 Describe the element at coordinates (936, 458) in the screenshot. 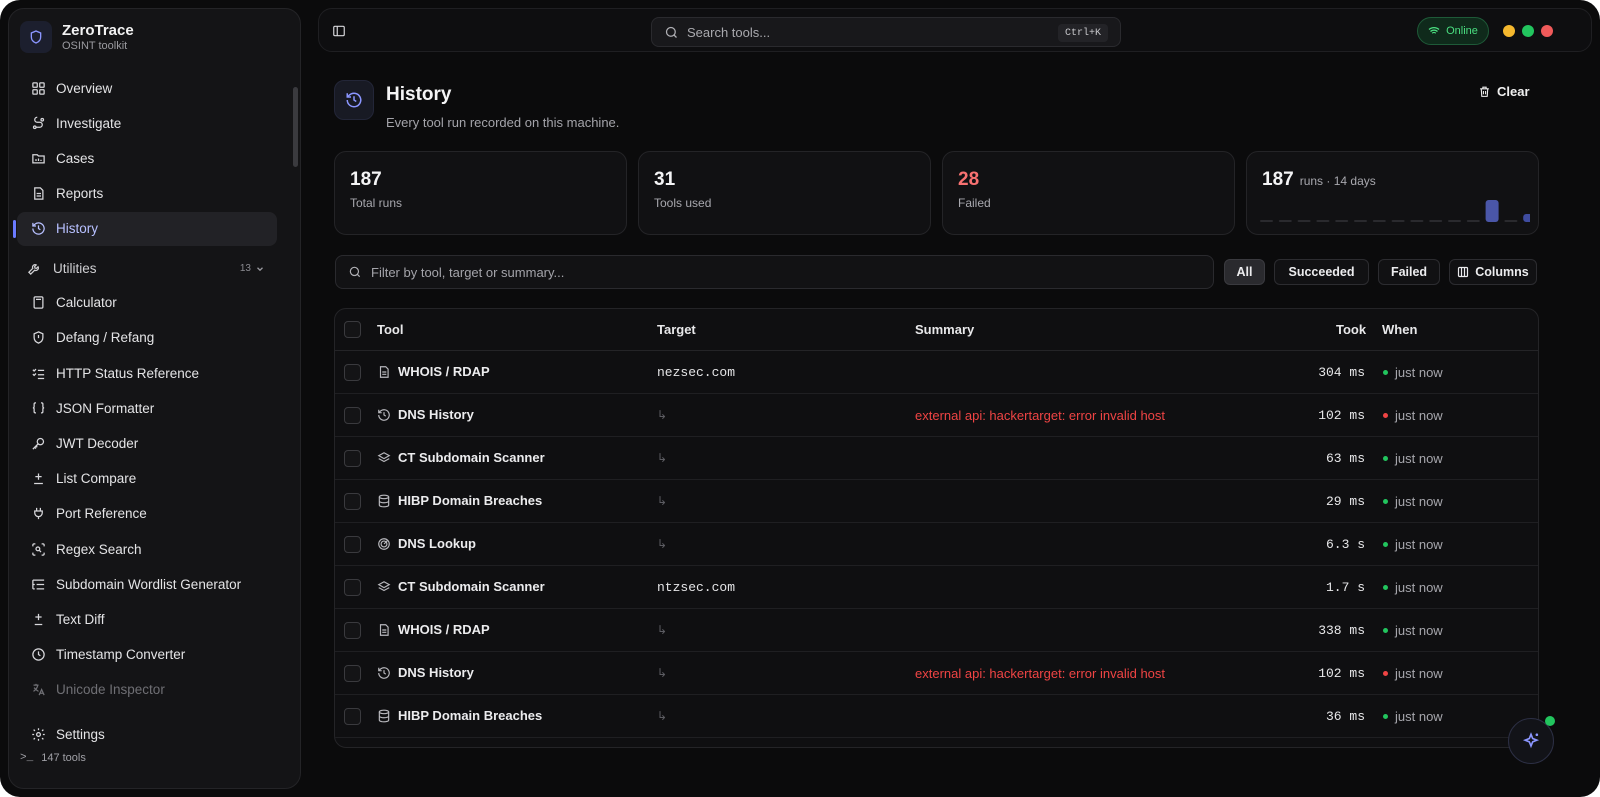

I see `table-row: CT Subdomain Scanner ↳ 63 ms just now` at that location.